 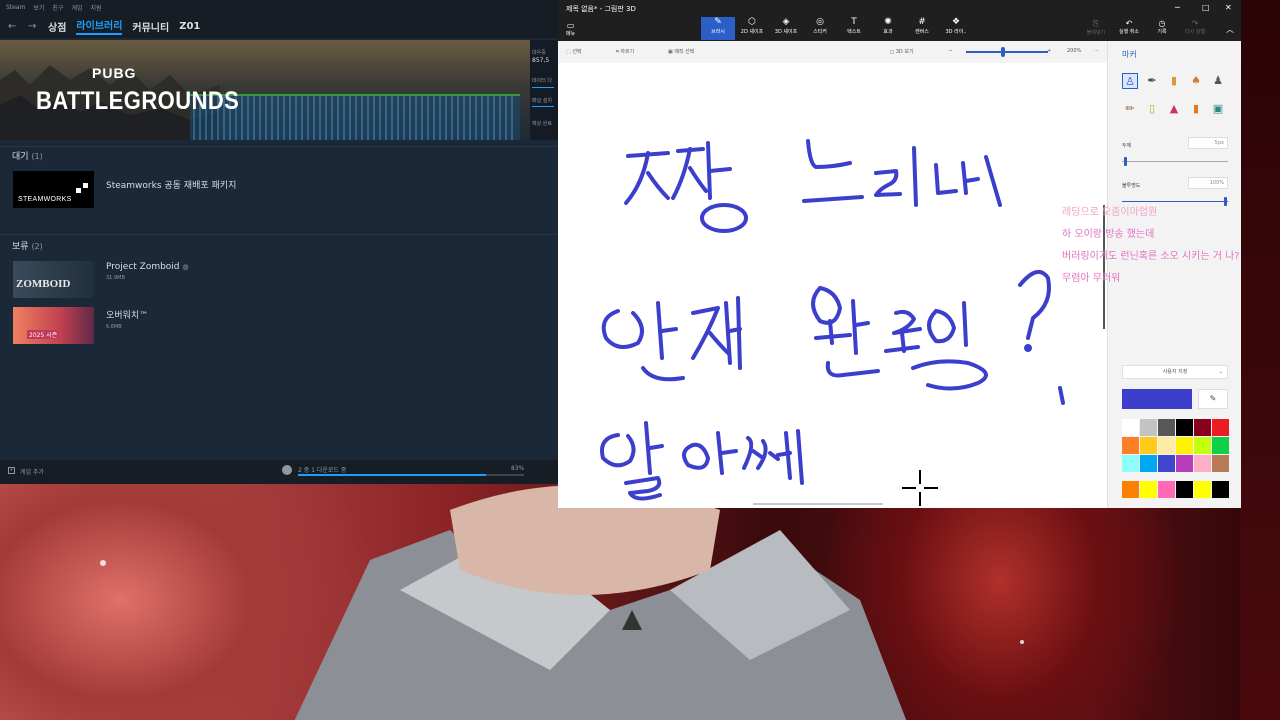 I want to click on steam-menu-friends: 친구, so click(x=57, y=7).